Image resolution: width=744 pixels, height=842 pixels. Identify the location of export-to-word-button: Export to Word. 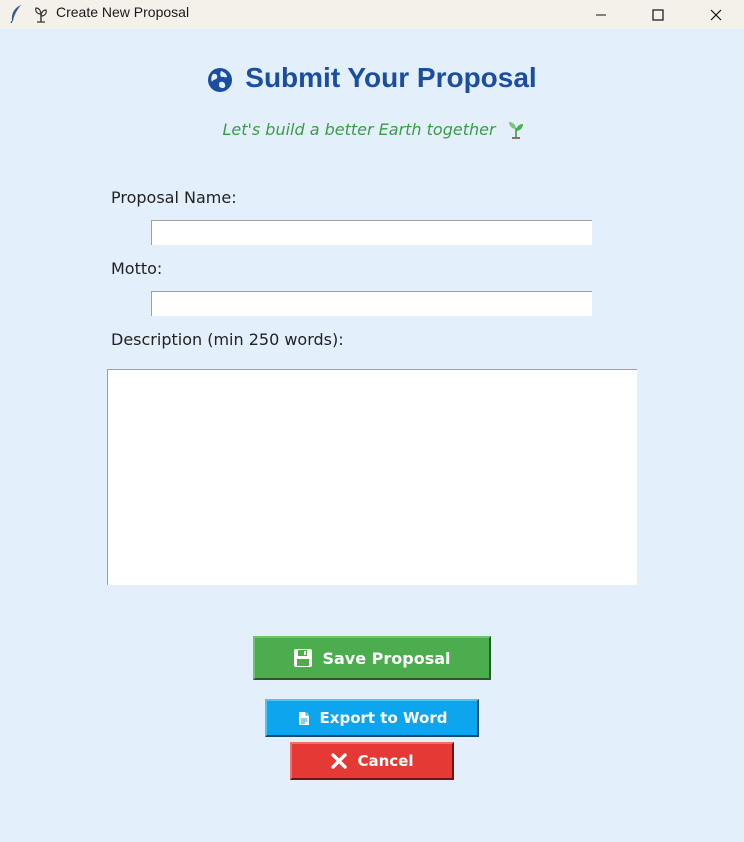
(372, 718).